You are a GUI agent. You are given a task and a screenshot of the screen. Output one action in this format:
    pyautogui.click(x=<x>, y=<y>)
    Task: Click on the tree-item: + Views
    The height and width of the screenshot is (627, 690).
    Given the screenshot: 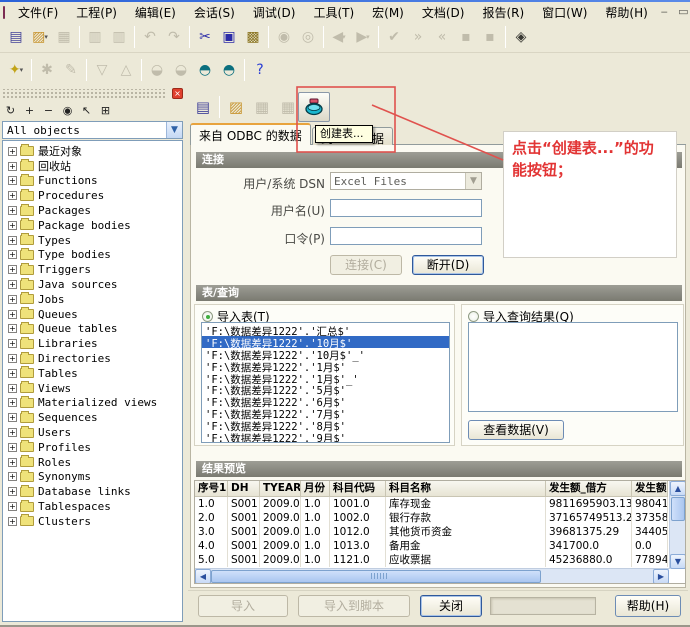 What is the action you would take?
    pyautogui.click(x=94, y=388)
    